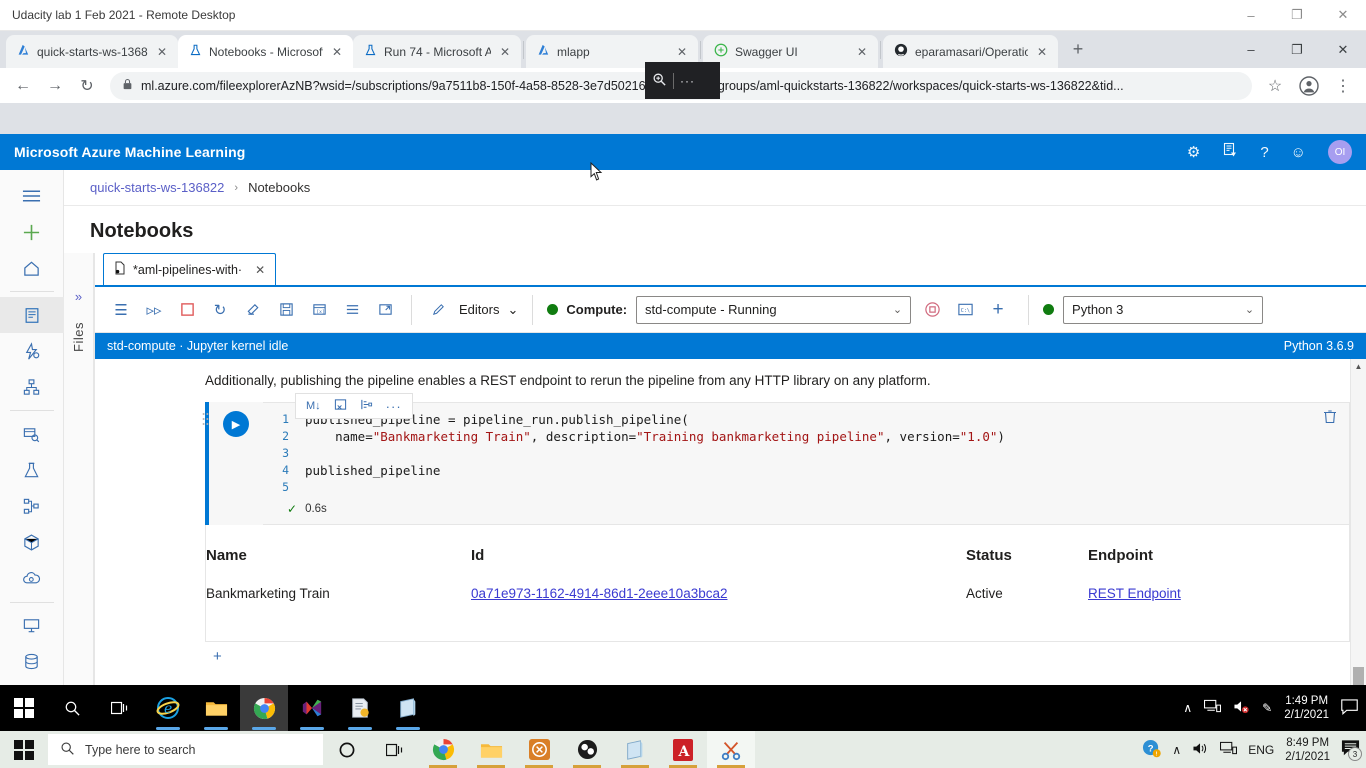 The height and width of the screenshot is (768, 1366). What do you see at coordinates (32, 626) in the screenshot?
I see `sidebar-item-compute` at bounding box center [32, 626].